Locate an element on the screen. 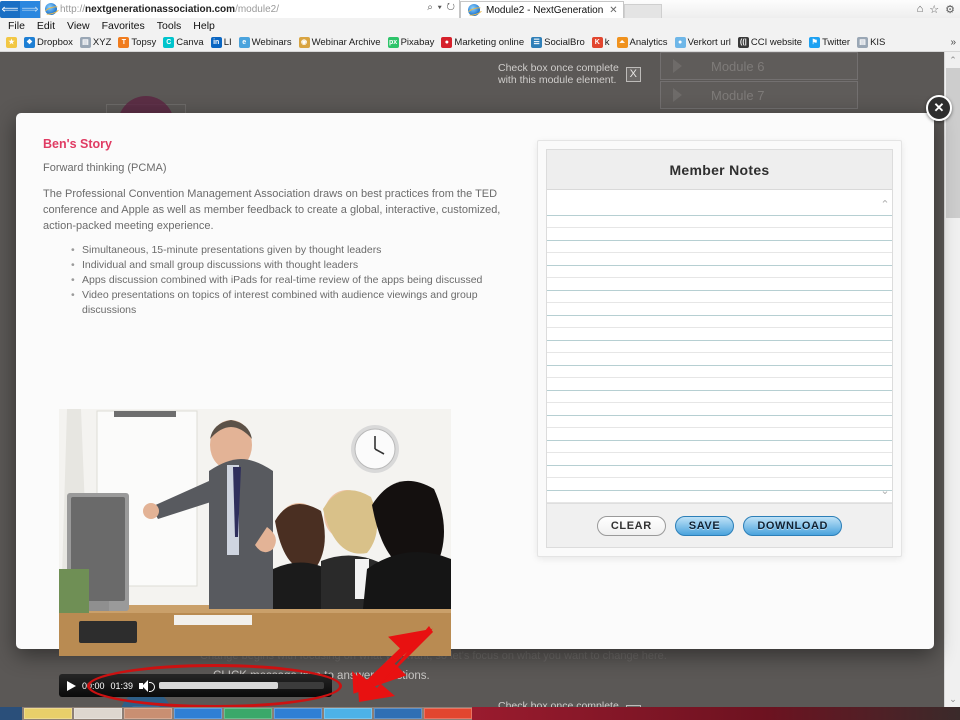 The height and width of the screenshot is (720, 960). bookmark-item: ⏶ Analytics is located at coordinates (642, 42).